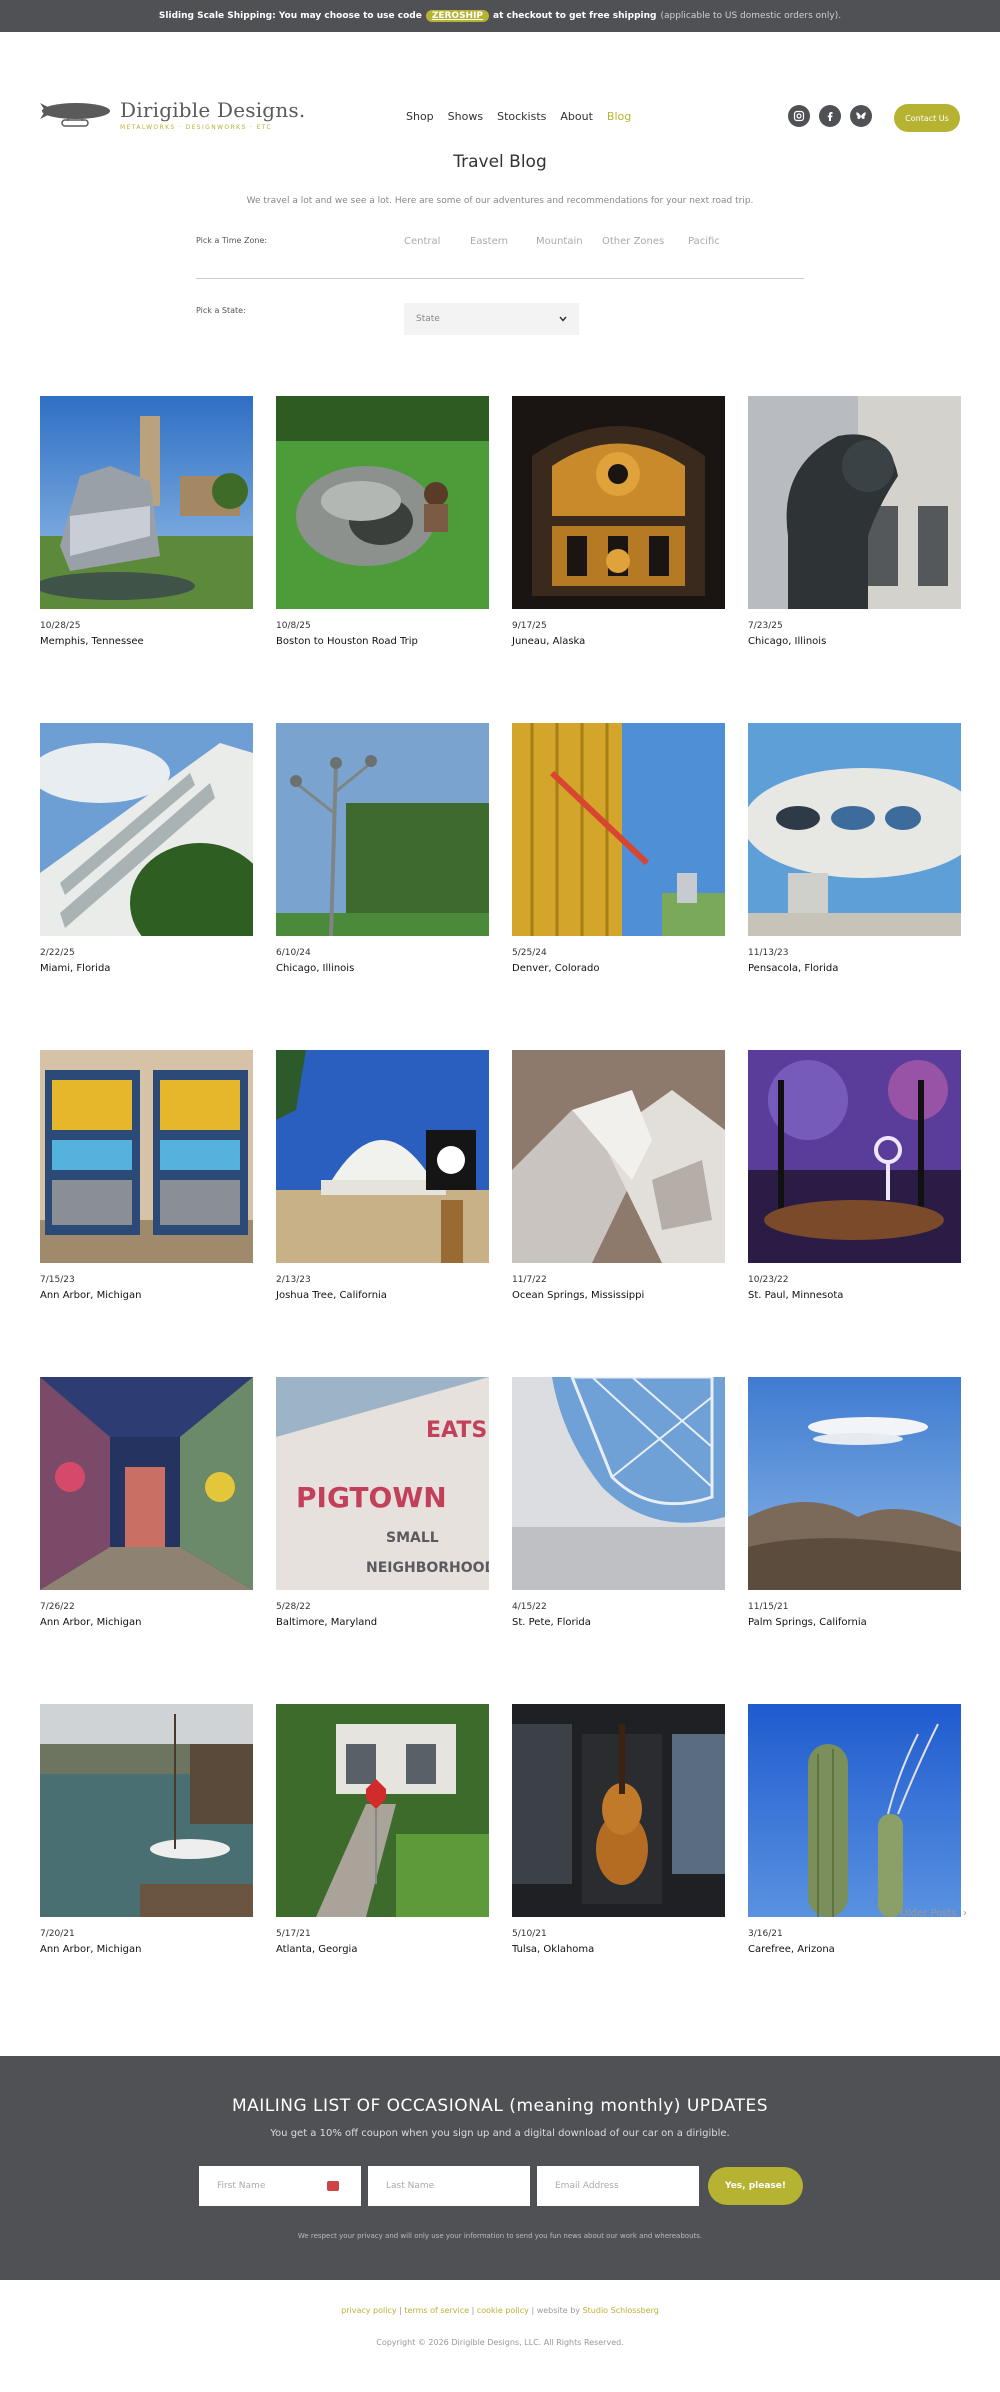 Image resolution: width=1000 pixels, height=2392 pixels. Describe the element at coordinates (280, 2186) in the screenshot. I see `first-name-field: First Name` at that location.